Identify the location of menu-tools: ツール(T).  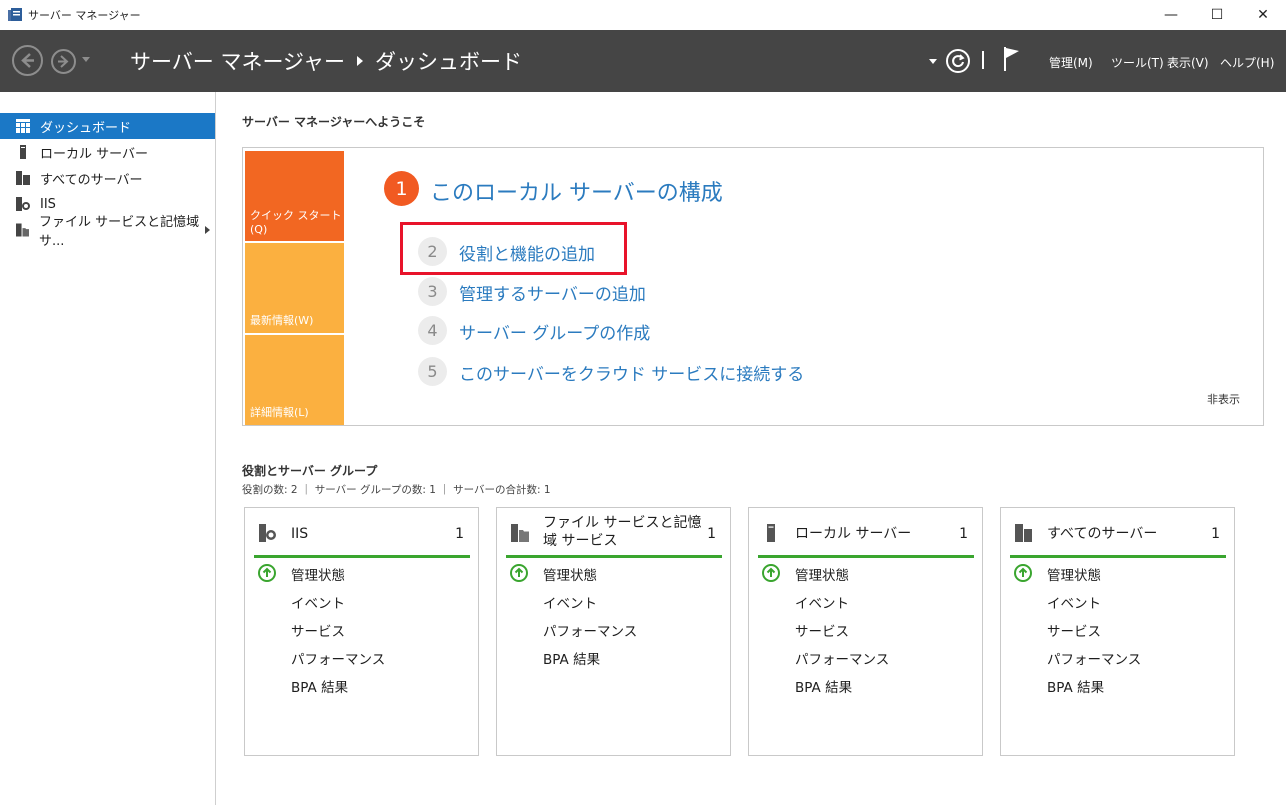
(1137, 62).